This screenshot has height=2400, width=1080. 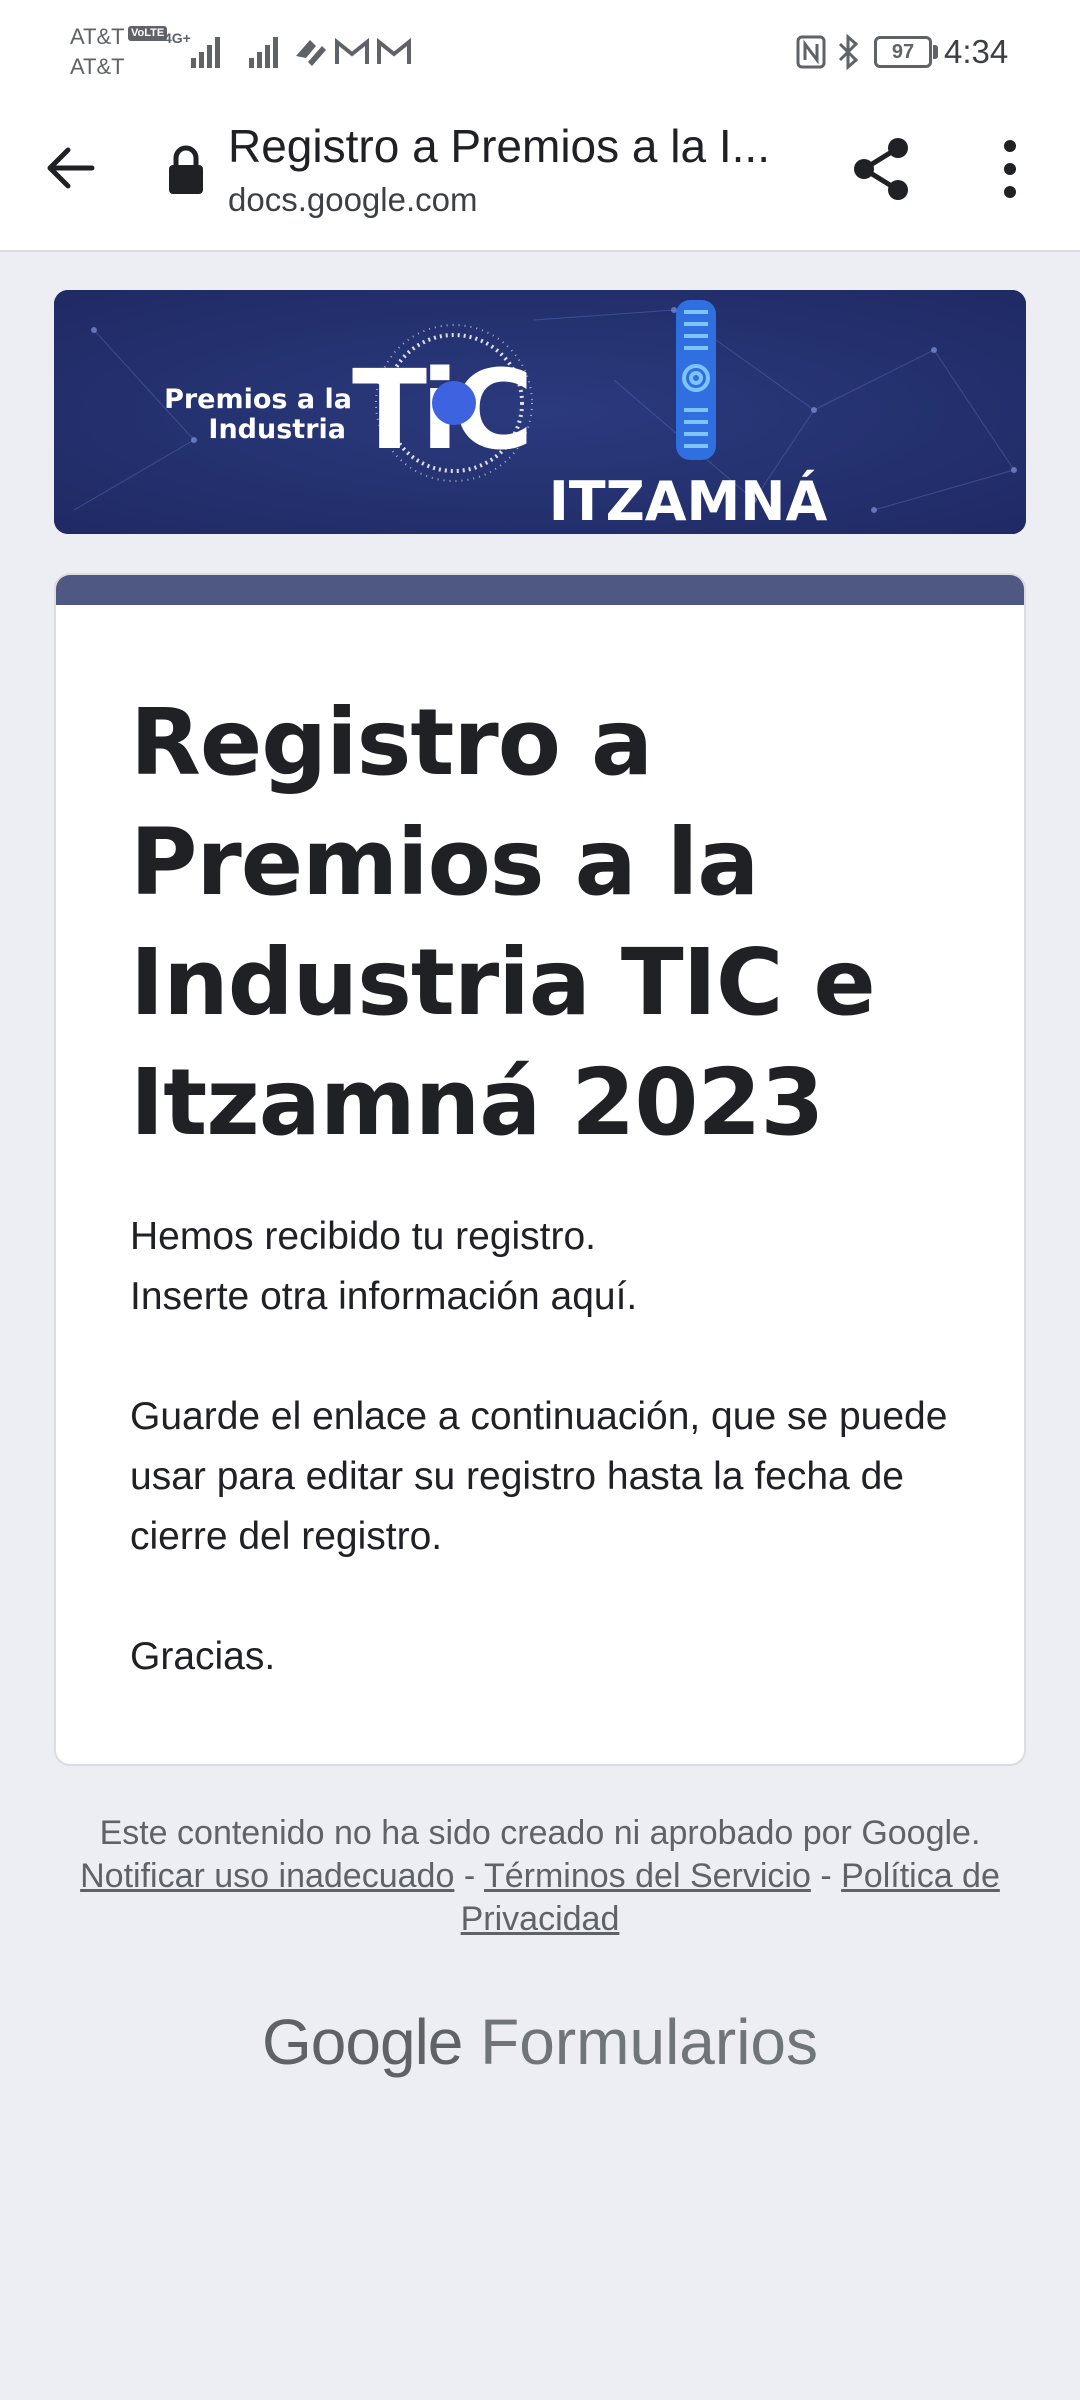 What do you see at coordinates (70, 168) in the screenshot?
I see `back-arrow-icon` at bounding box center [70, 168].